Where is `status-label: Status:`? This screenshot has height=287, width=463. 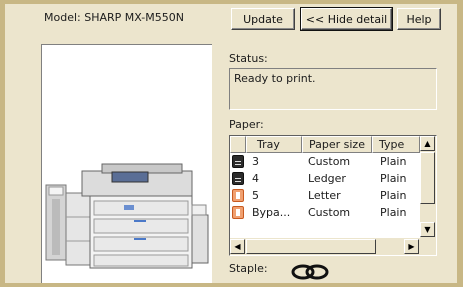 status-label: Status: is located at coordinates (248, 58).